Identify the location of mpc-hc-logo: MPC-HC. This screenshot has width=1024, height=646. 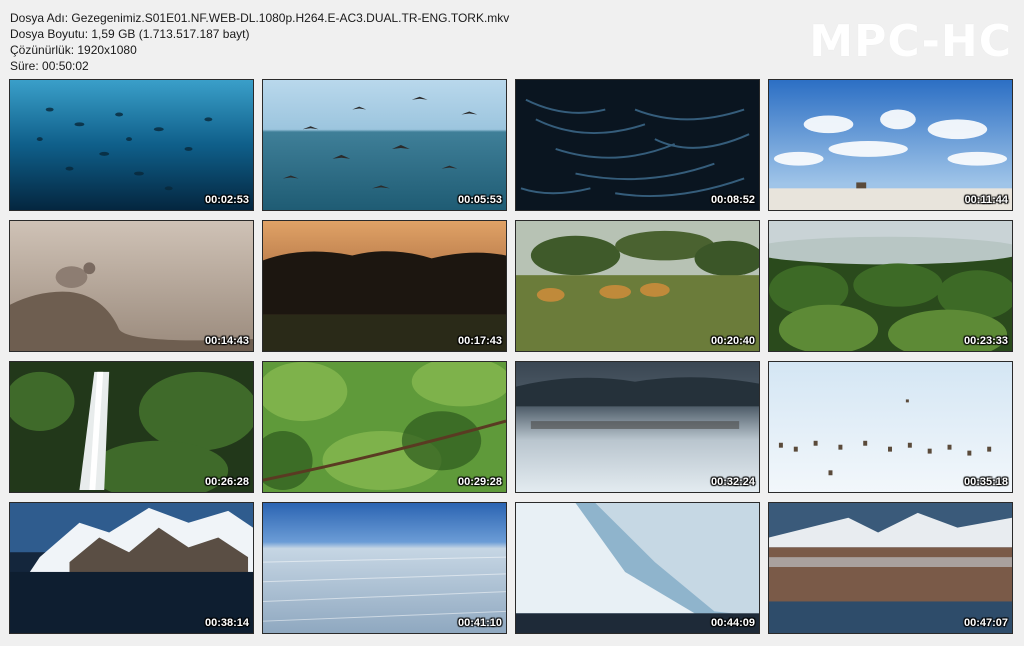
(910, 41).